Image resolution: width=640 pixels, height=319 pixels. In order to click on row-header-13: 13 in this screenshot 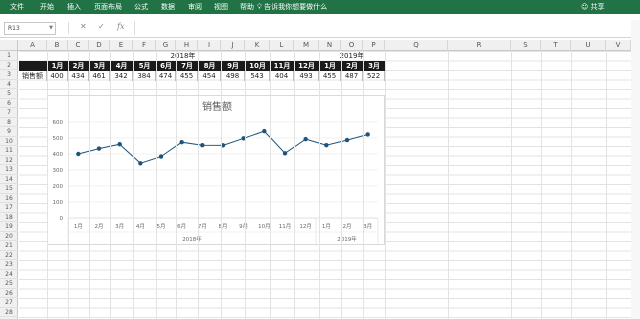, I will do `click(9, 170)`.